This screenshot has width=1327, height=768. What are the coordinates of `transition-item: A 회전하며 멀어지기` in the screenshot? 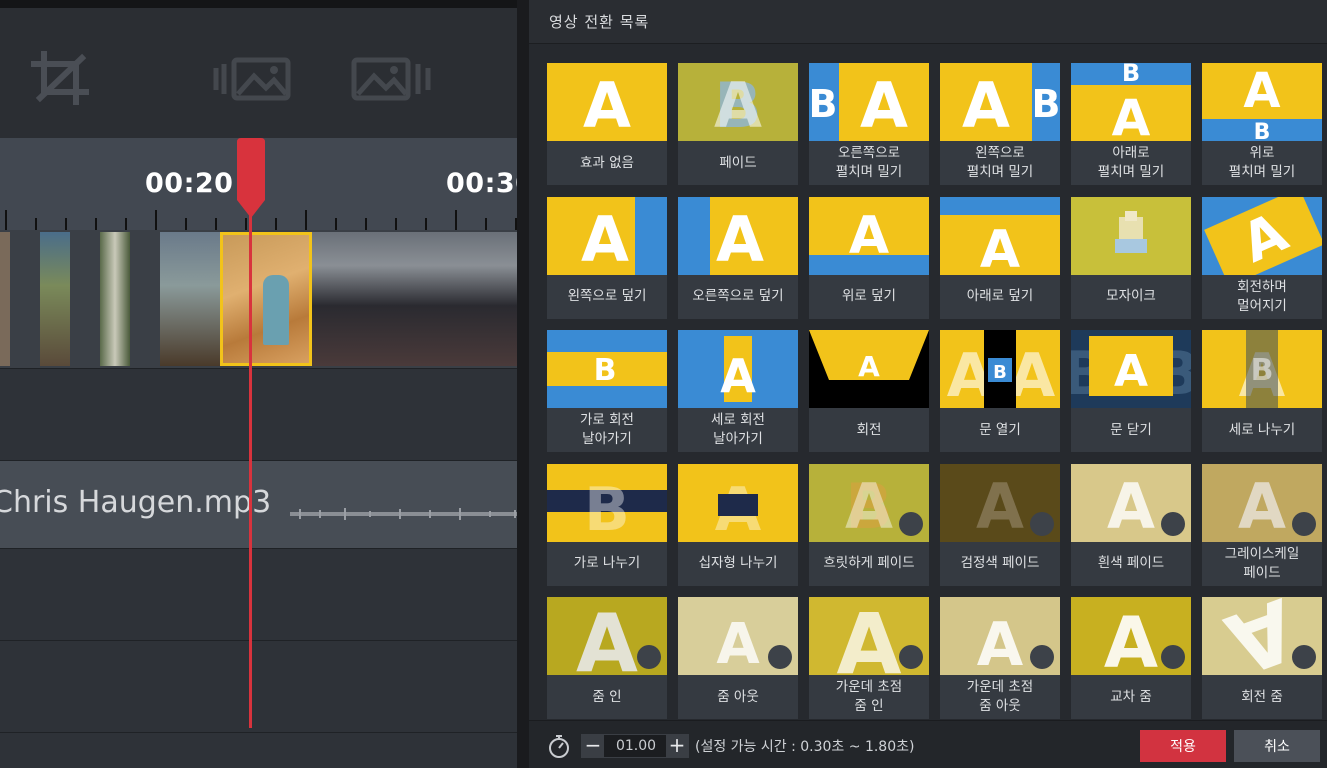 It's located at (1262, 257).